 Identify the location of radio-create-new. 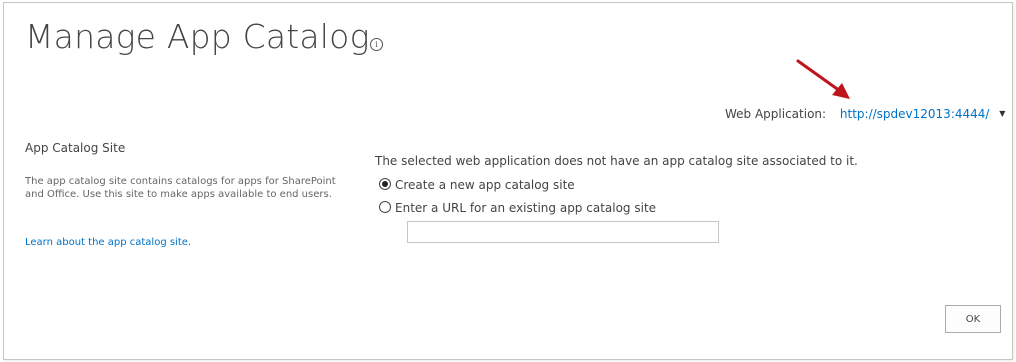
(385, 184).